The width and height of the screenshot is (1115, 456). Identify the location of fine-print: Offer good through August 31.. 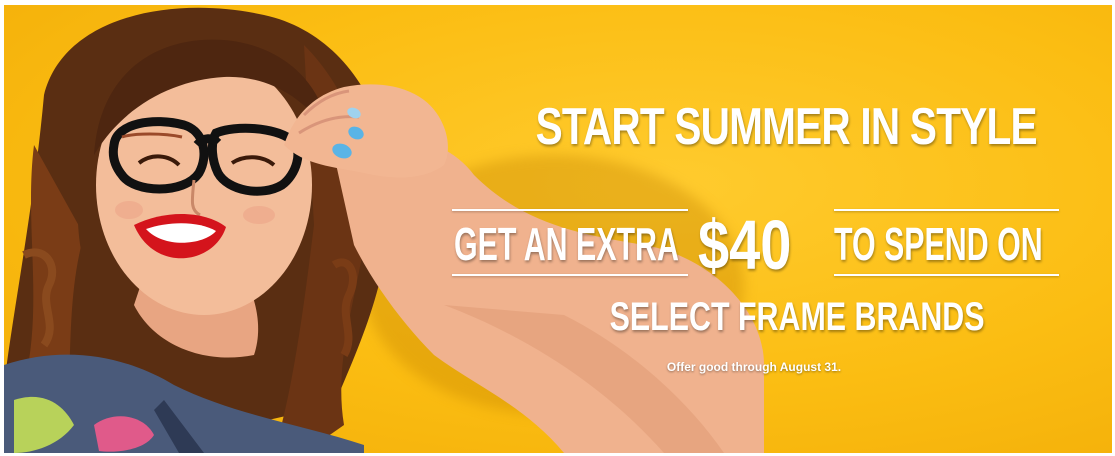
(754, 367).